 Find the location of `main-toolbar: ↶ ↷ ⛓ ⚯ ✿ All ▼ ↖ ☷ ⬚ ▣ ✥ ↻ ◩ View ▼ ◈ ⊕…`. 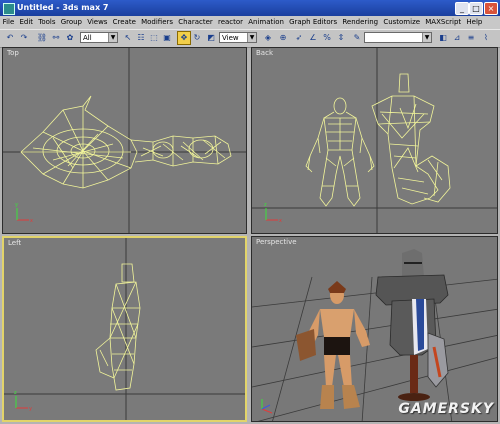

main-toolbar: ↶ ↷ ⛓ ⚯ ✿ All ▼ ↖ ☷ ⬚ ▣ ✥ ↻ ◩ View ▼ ◈ ⊕… is located at coordinates (250, 38).